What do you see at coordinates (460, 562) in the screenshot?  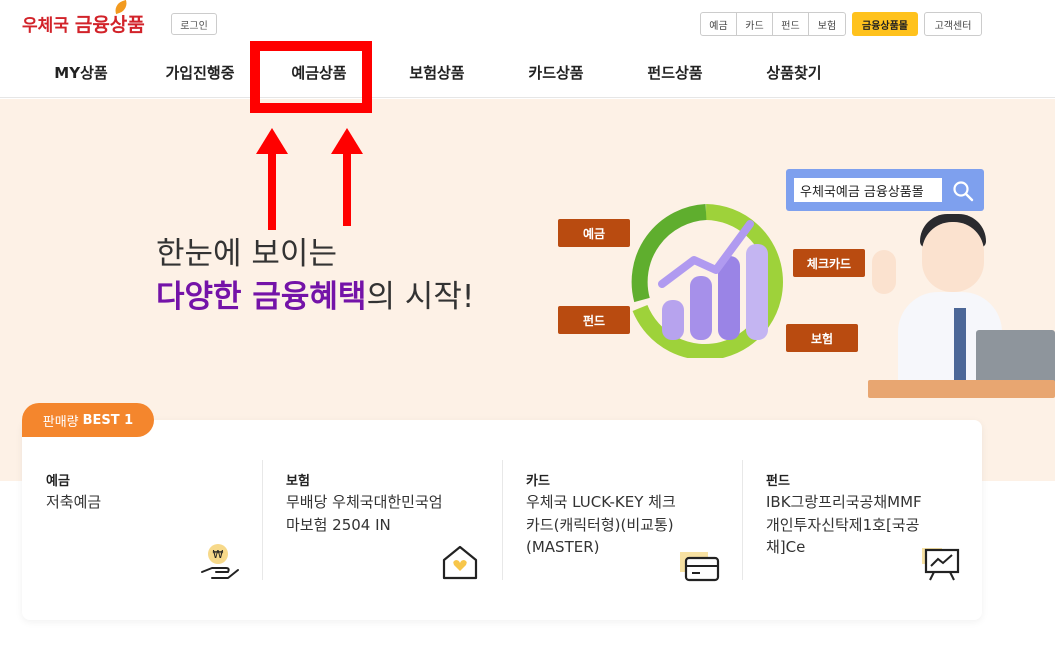 I see `house-heart-icon` at bounding box center [460, 562].